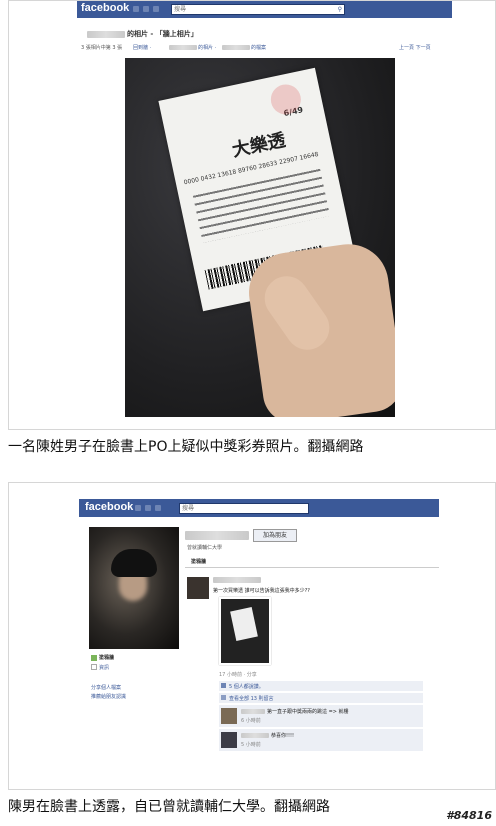 This screenshot has width=496, height=826. Describe the element at coordinates (251, 721) in the screenshot. I see `comment-time-1: 6 小時前` at that location.